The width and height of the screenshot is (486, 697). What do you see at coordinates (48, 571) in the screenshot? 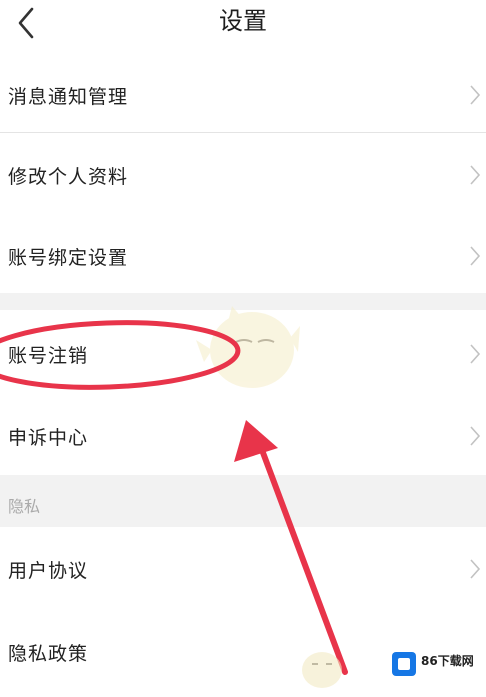
I see `menu-item-label: 用户协议` at bounding box center [48, 571].